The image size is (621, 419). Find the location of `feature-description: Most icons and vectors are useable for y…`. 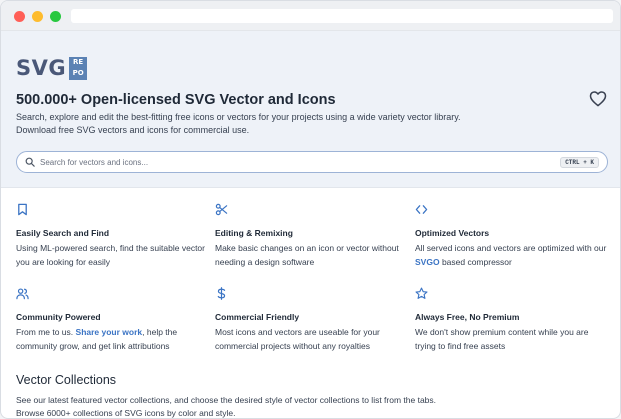

feature-description: Most icons and vectors are useable for y… is located at coordinates (312, 339).